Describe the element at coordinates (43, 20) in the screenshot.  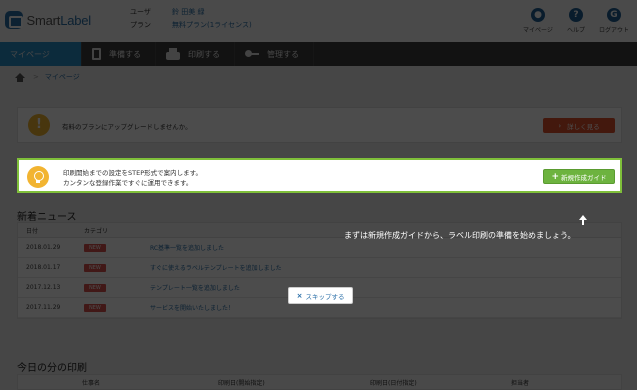
I see `logo-text-smart: Smart` at that location.